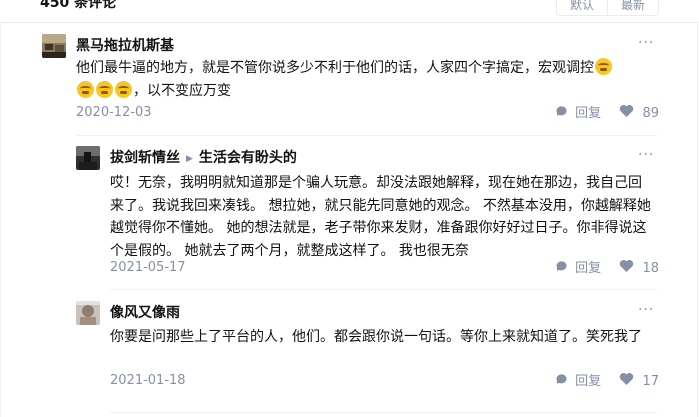 The image size is (699, 417). What do you see at coordinates (606, 114) in the screenshot?
I see `comment-actions: 回复 89` at bounding box center [606, 114].